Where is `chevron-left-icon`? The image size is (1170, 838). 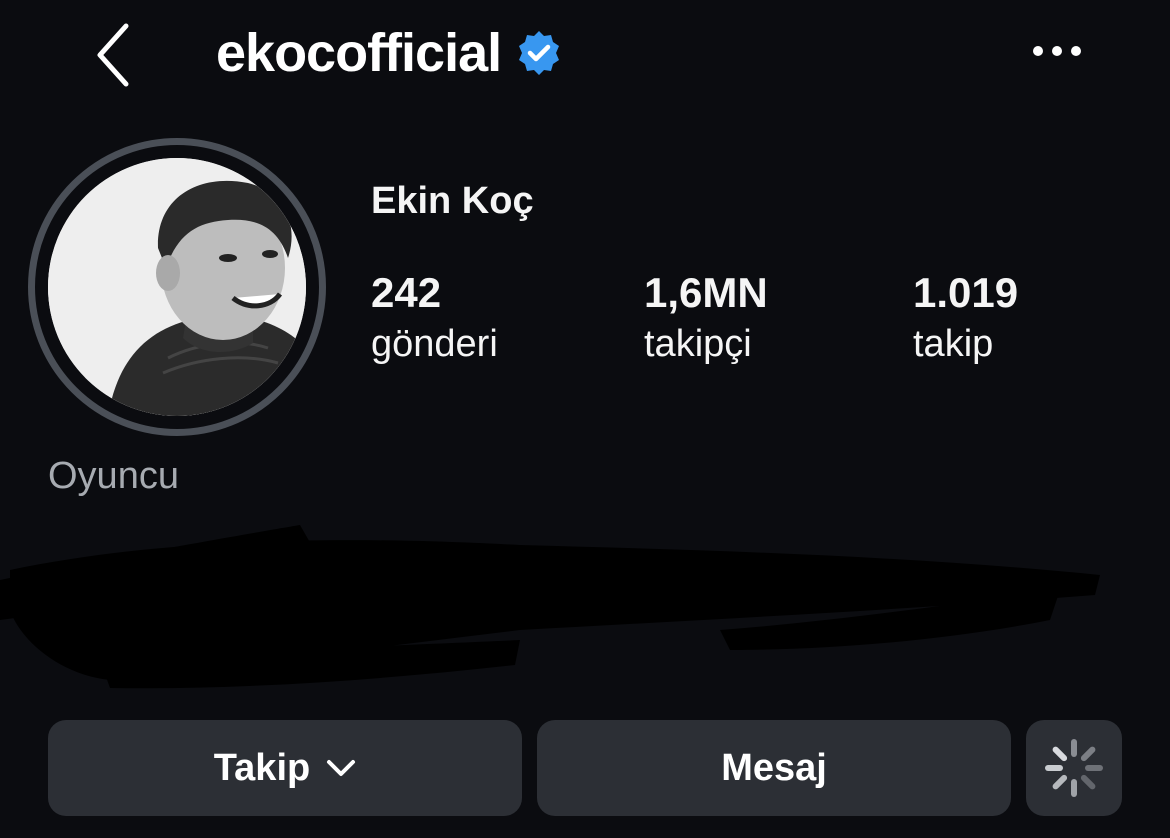 chevron-left-icon is located at coordinates (113, 55).